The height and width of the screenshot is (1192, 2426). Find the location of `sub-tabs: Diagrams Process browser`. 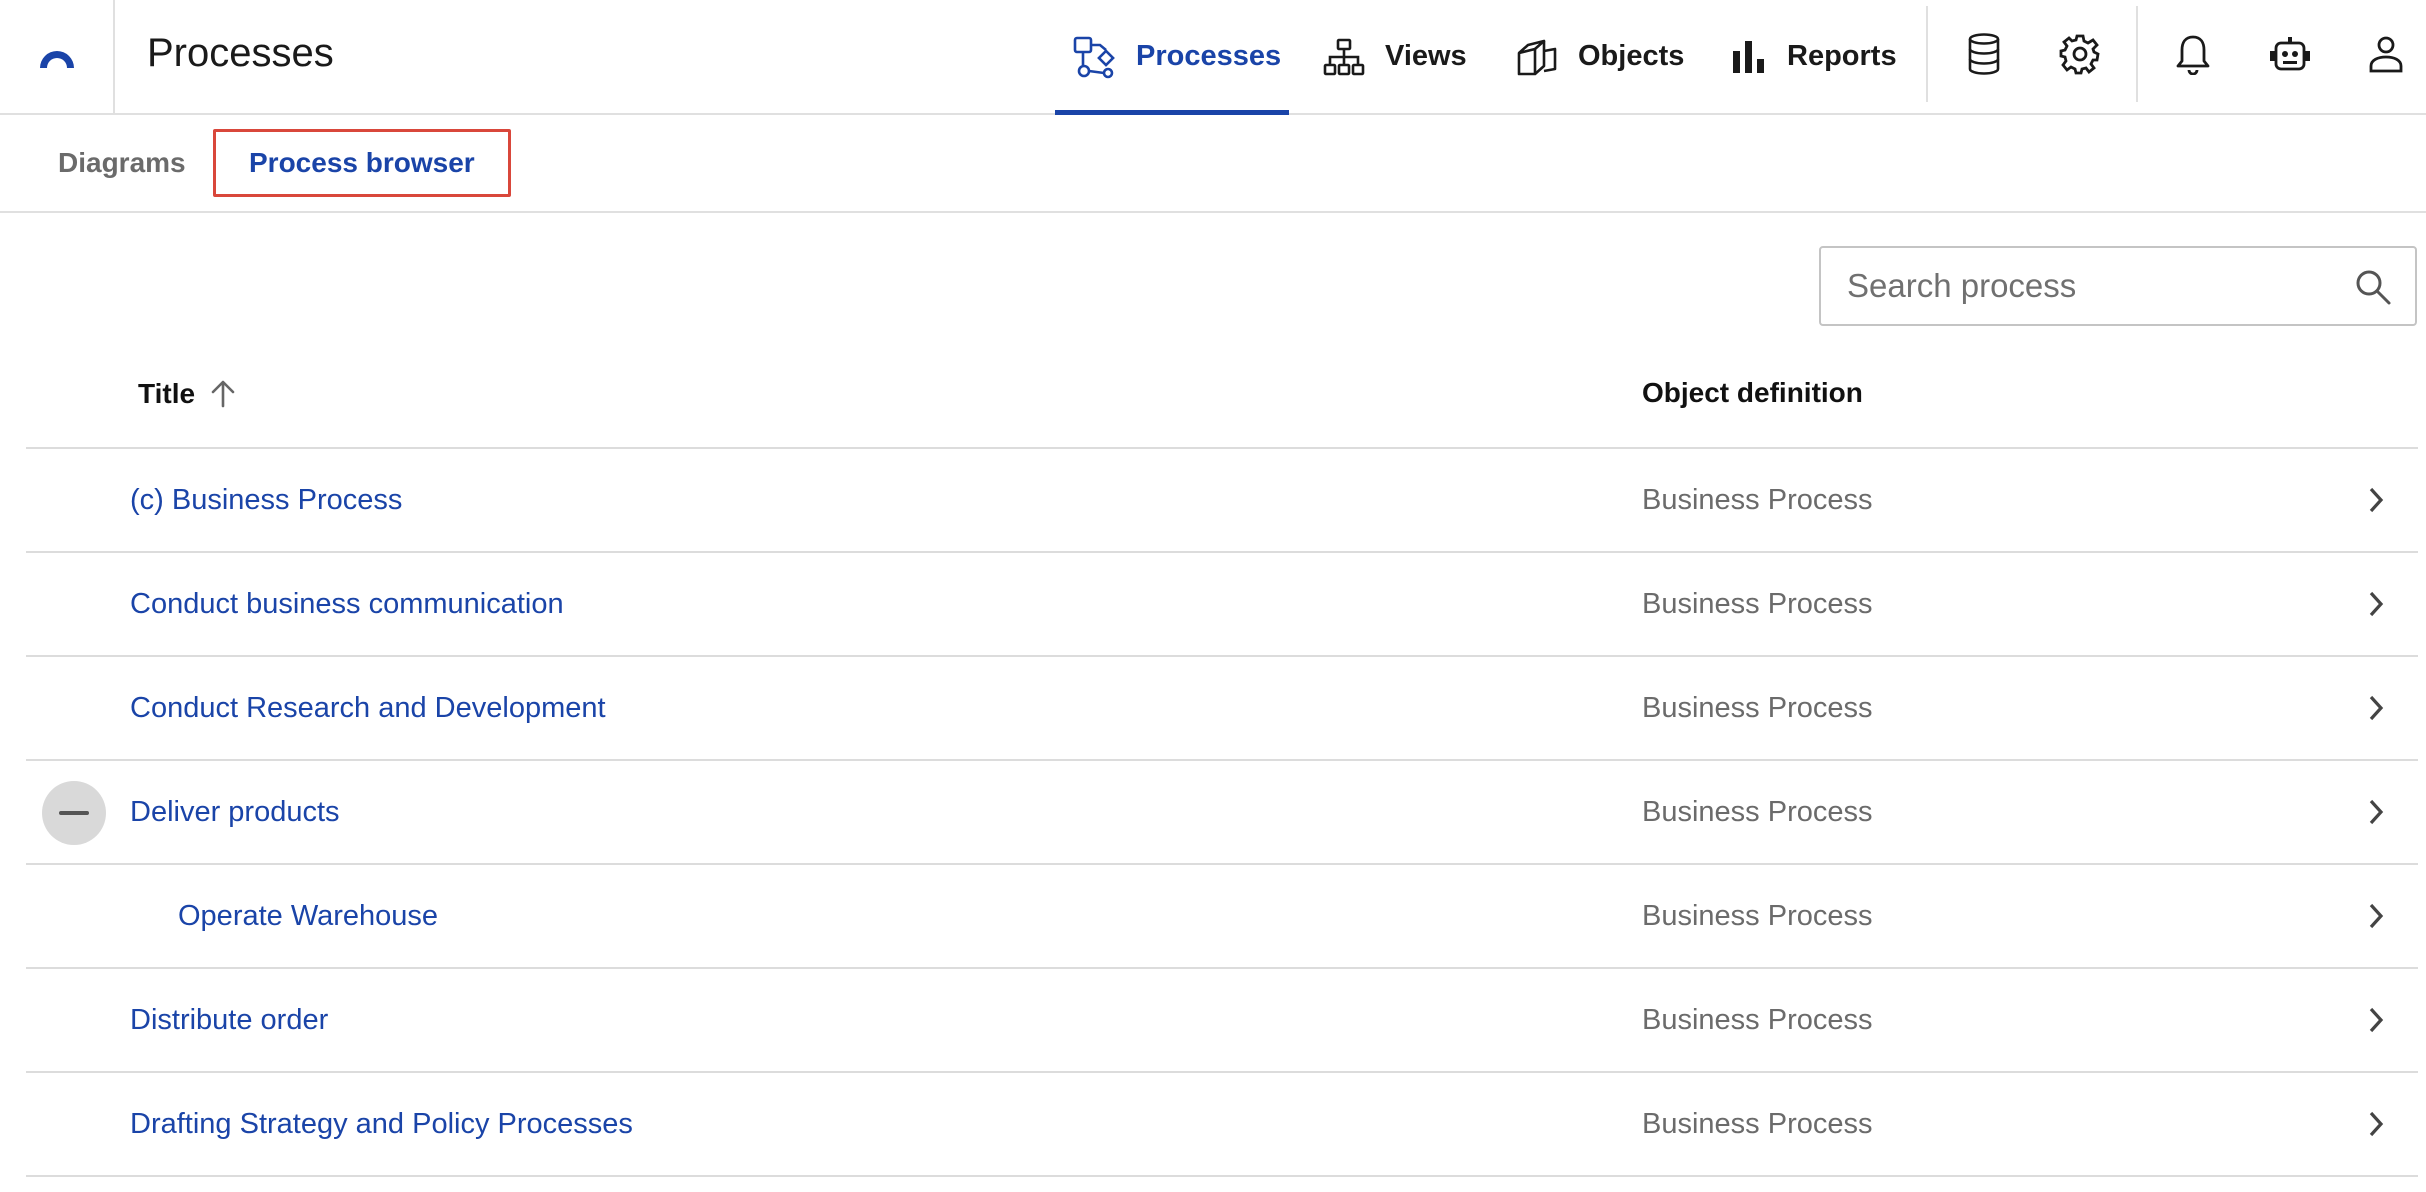

sub-tabs: Diagrams Process browser is located at coordinates (1213, 164).